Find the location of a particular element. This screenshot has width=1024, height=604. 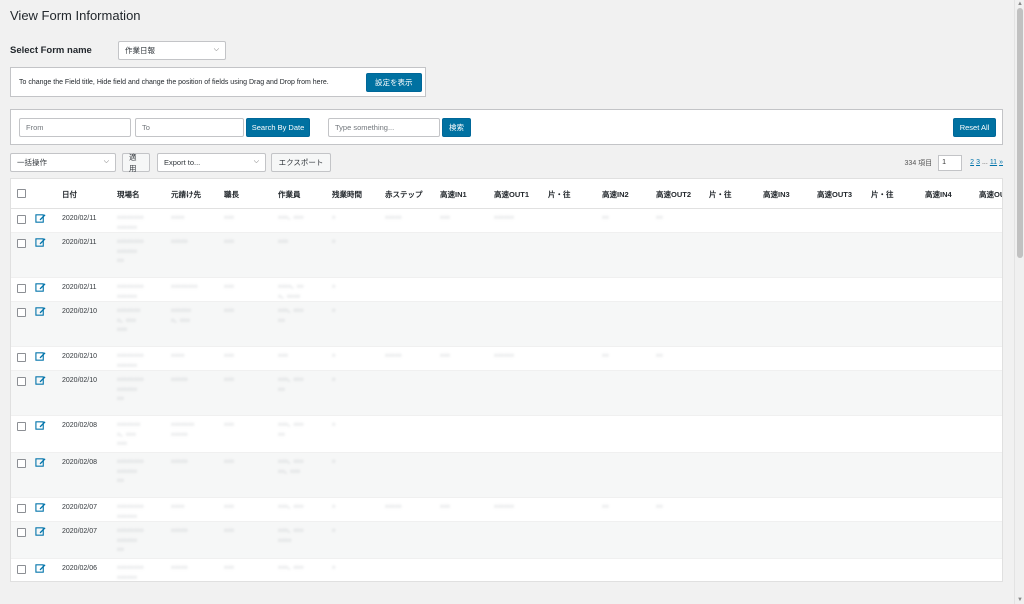

cell-date: 2020/02/11 is located at coordinates (79, 218).